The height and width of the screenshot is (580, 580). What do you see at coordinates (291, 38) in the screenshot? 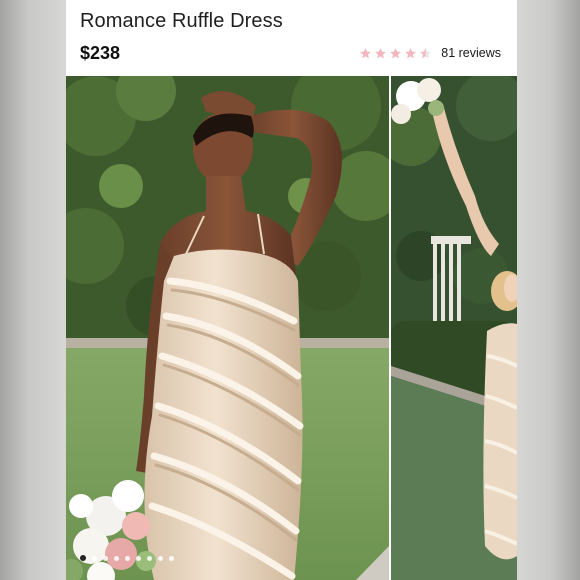
I see `product-header: Romance Ruffle Dress $238 81 reviews` at bounding box center [291, 38].